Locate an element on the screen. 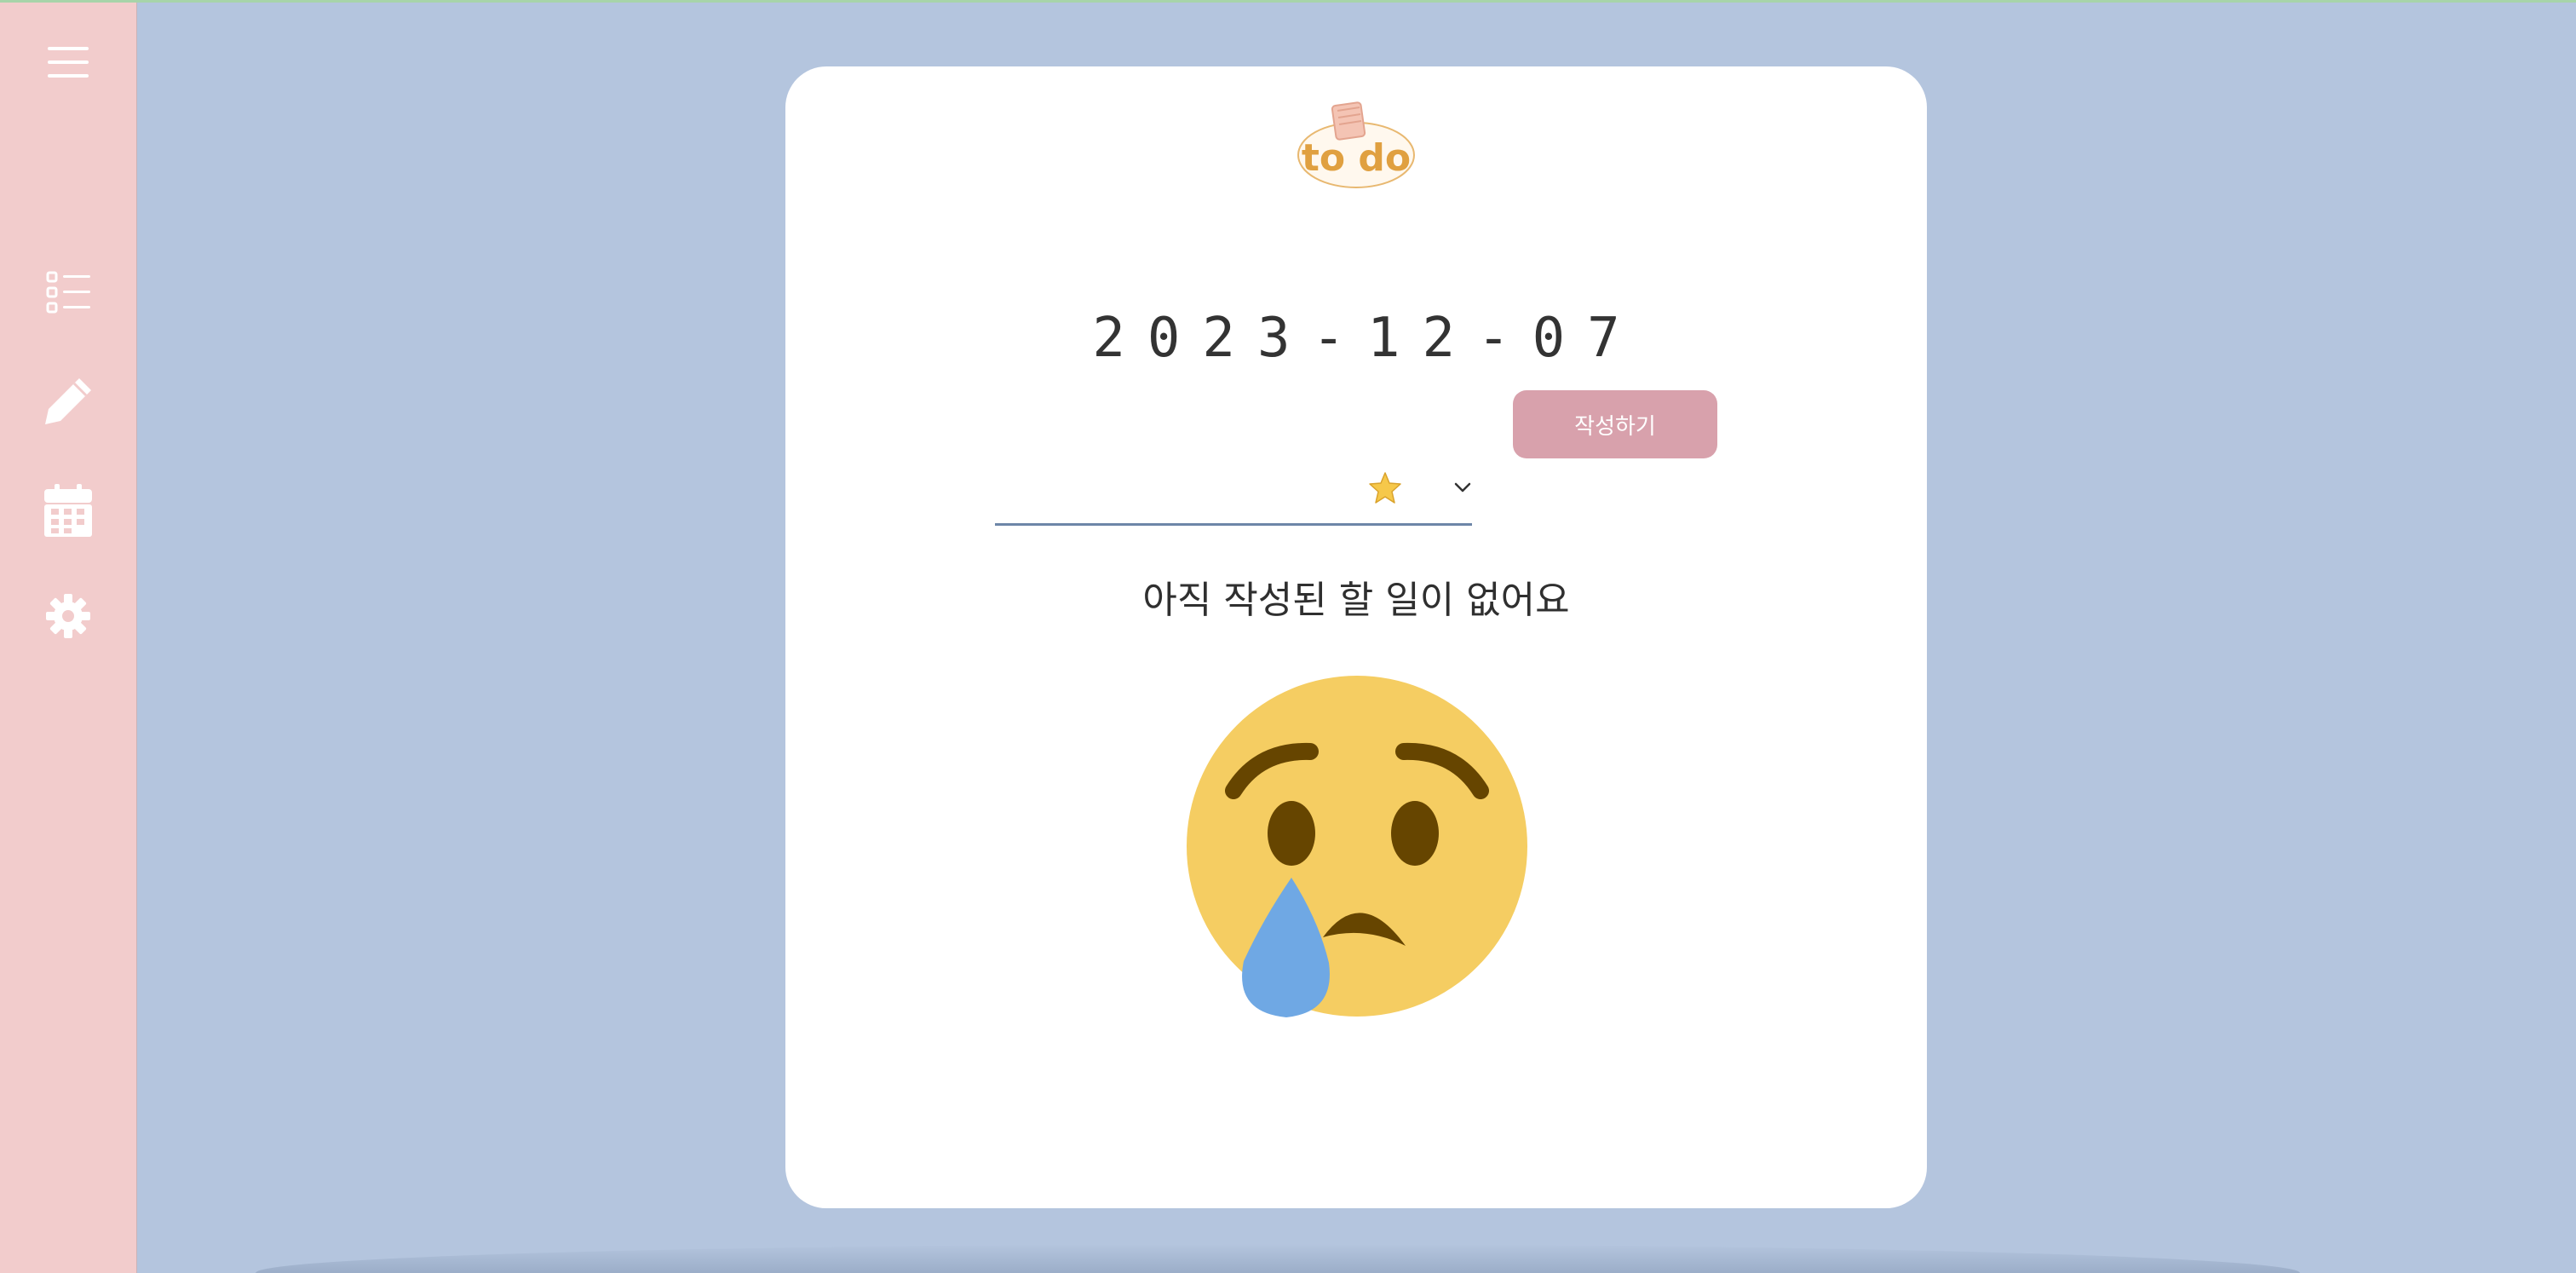 This screenshot has height=1273, width=2576. todo-input-group is located at coordinates (1234, 486).